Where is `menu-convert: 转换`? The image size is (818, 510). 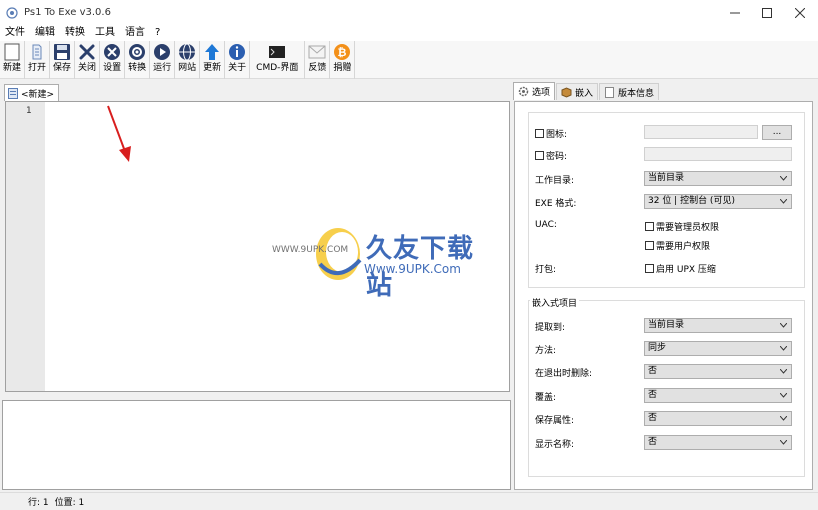 menu-convert: 转换 is located at coordinates (75, 33).